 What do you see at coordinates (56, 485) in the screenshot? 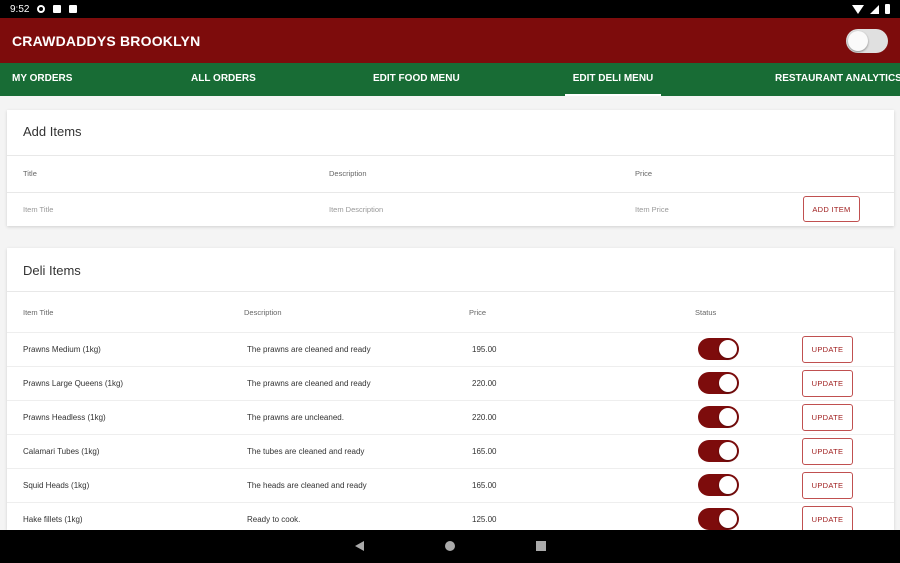
I see `item-title: Squid Heads (1kg)` at bounding box center [56, 485].